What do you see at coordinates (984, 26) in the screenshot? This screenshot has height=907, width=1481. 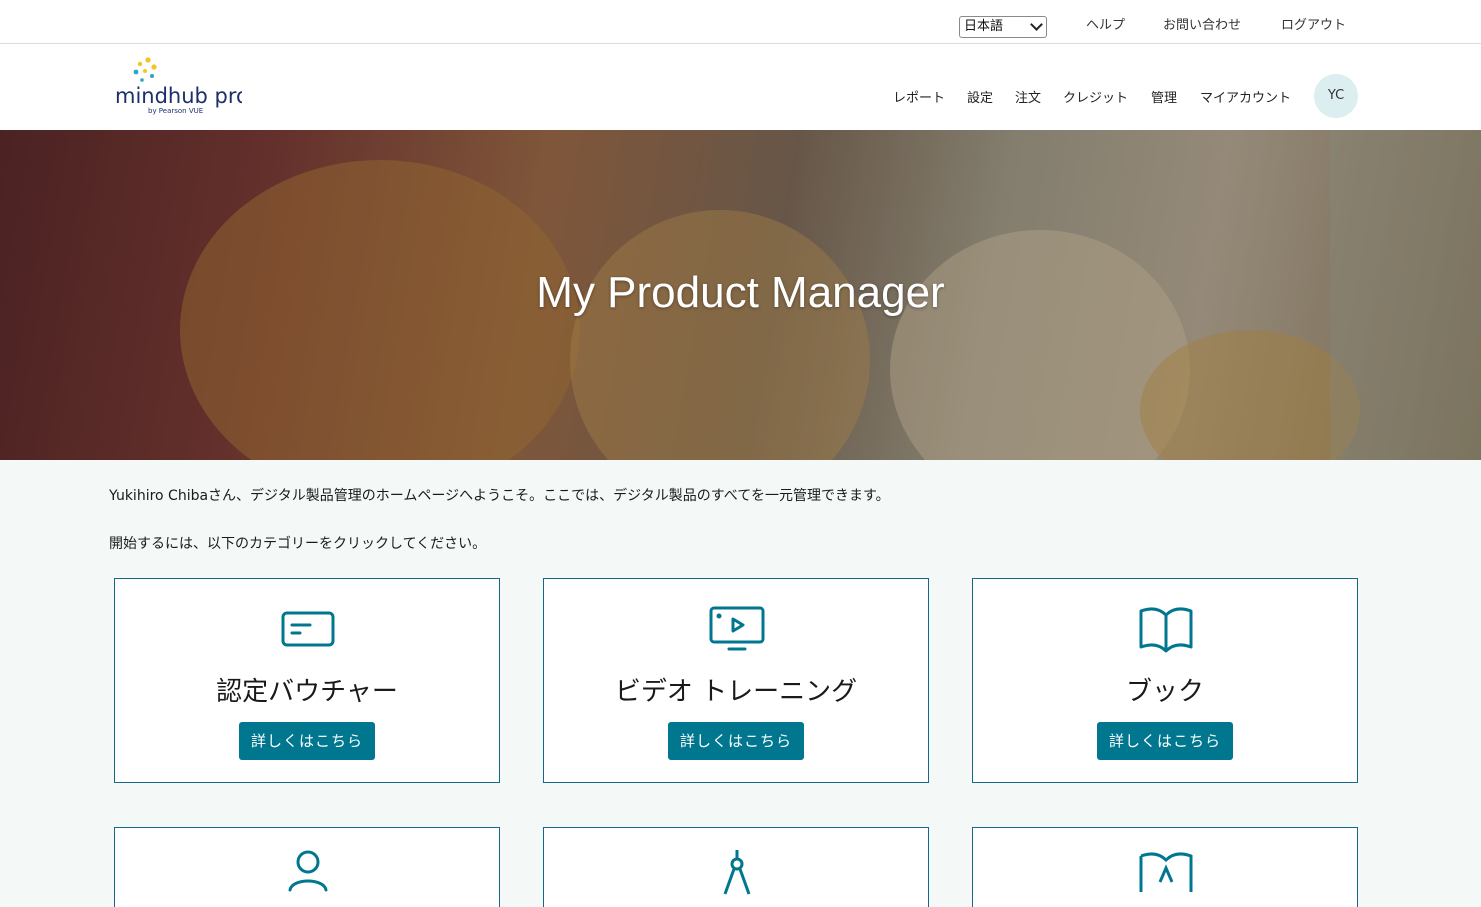 I see `language-select-value: 日本語` at bounding box center [984, 26].